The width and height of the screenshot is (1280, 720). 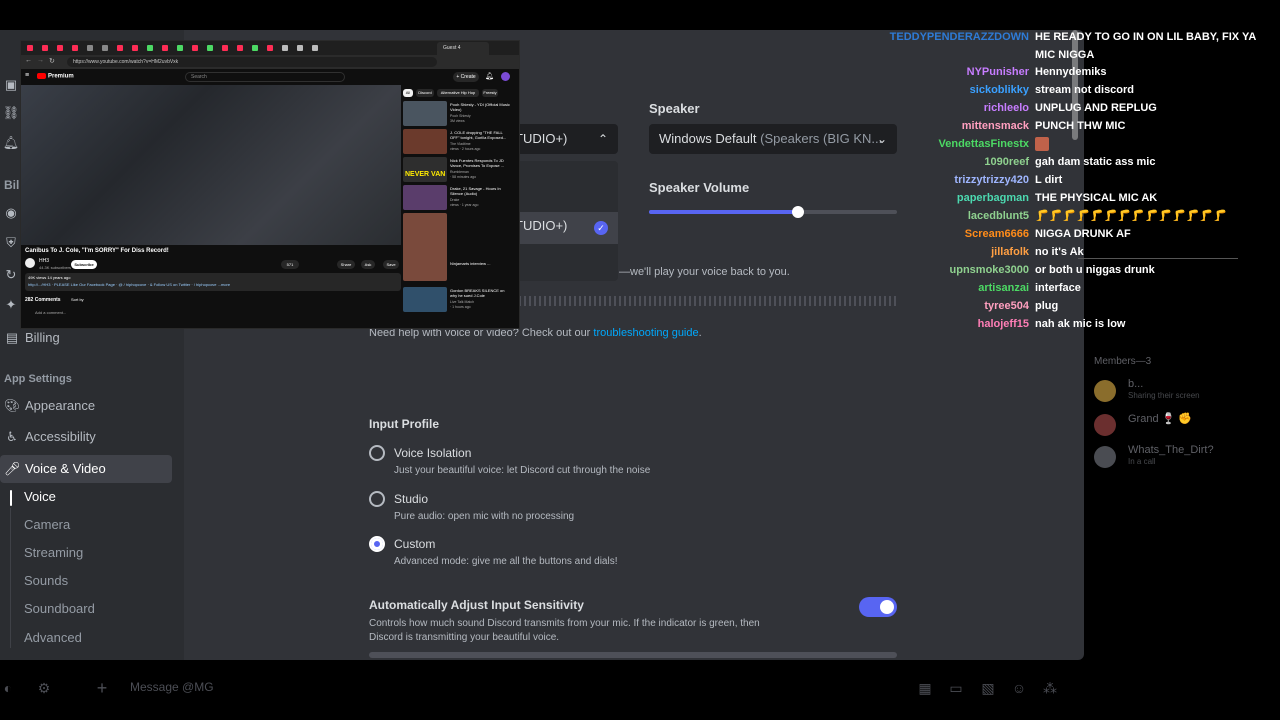 I want to click on video-thumbnail: NEVER VAN, so click(x=425, y=169).